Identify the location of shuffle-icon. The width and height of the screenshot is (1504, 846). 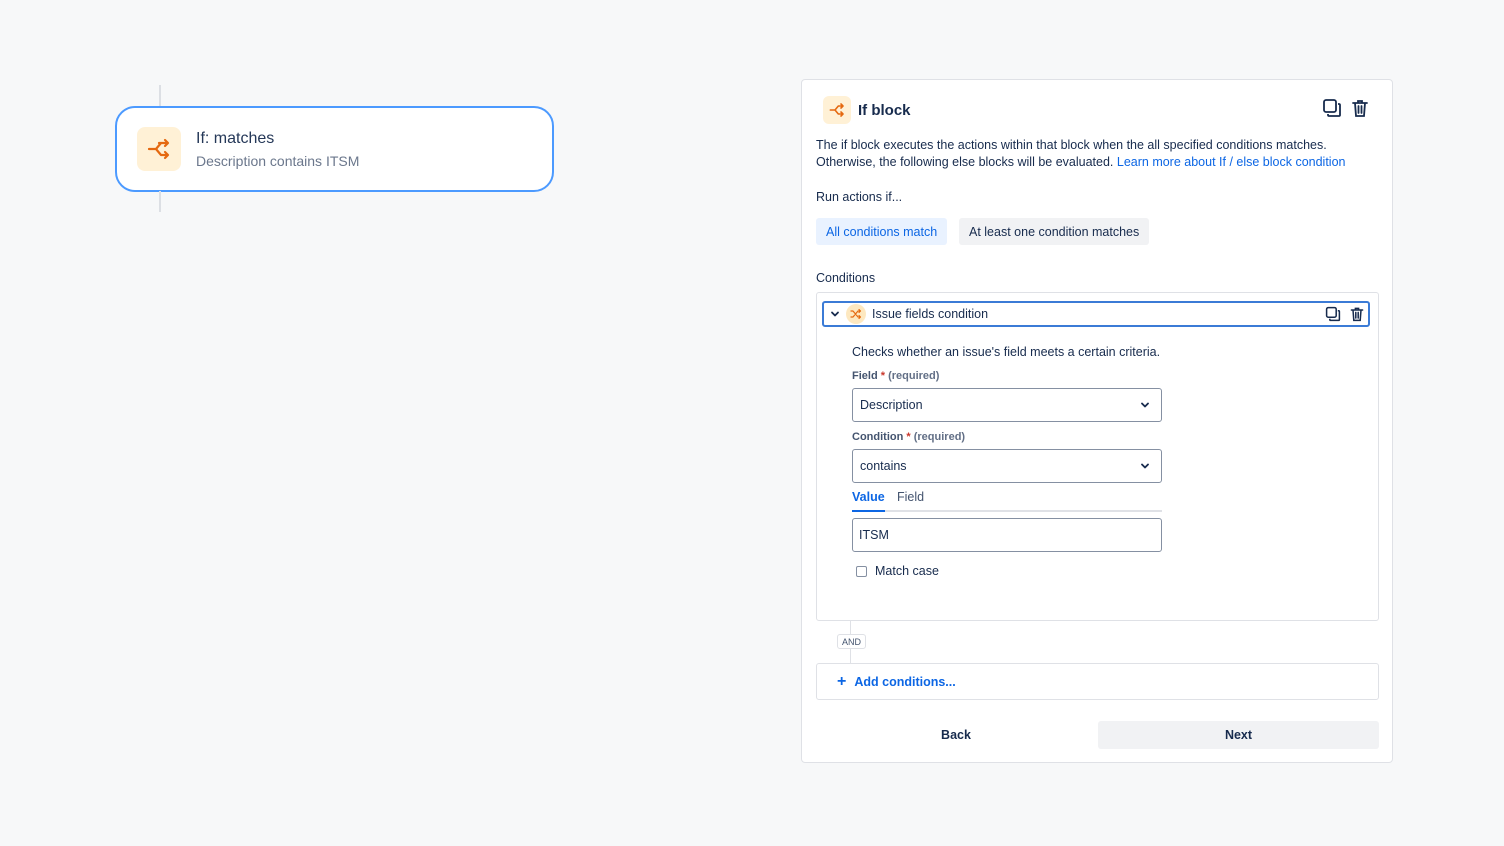
(856, 314).